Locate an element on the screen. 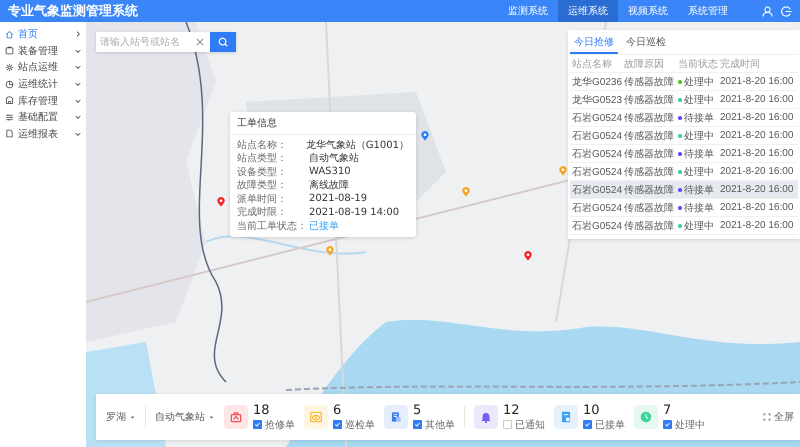 The width and height of the screenshot is (800, 447). sidebar-item: 站点运维 is located at coordinates (43, 67).